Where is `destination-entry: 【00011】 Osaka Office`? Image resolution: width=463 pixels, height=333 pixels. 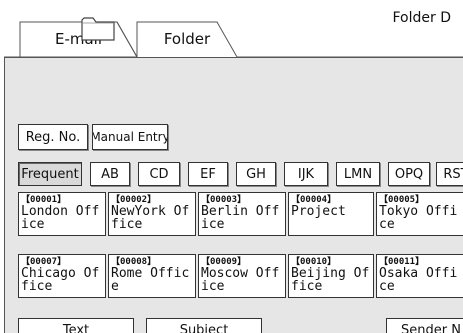 destination-entry: 【00011】 Osaka Office is located at coordinates (419, 276).